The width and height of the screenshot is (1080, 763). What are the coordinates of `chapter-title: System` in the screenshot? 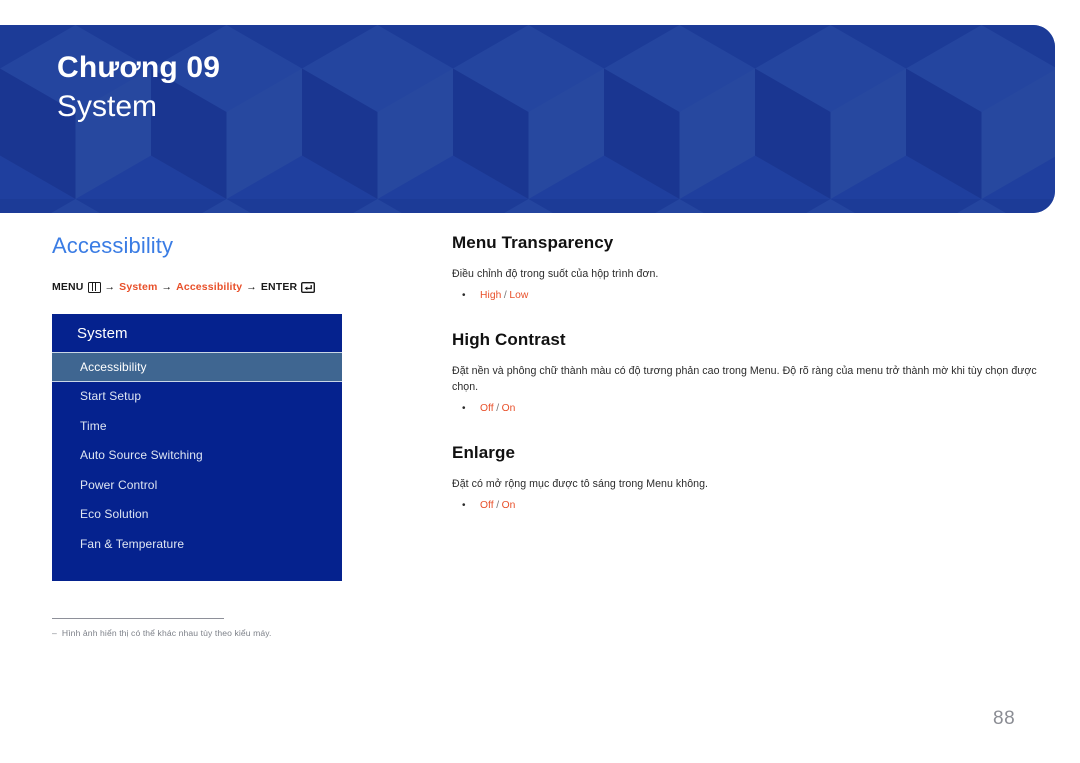 It's located at (107, 106).